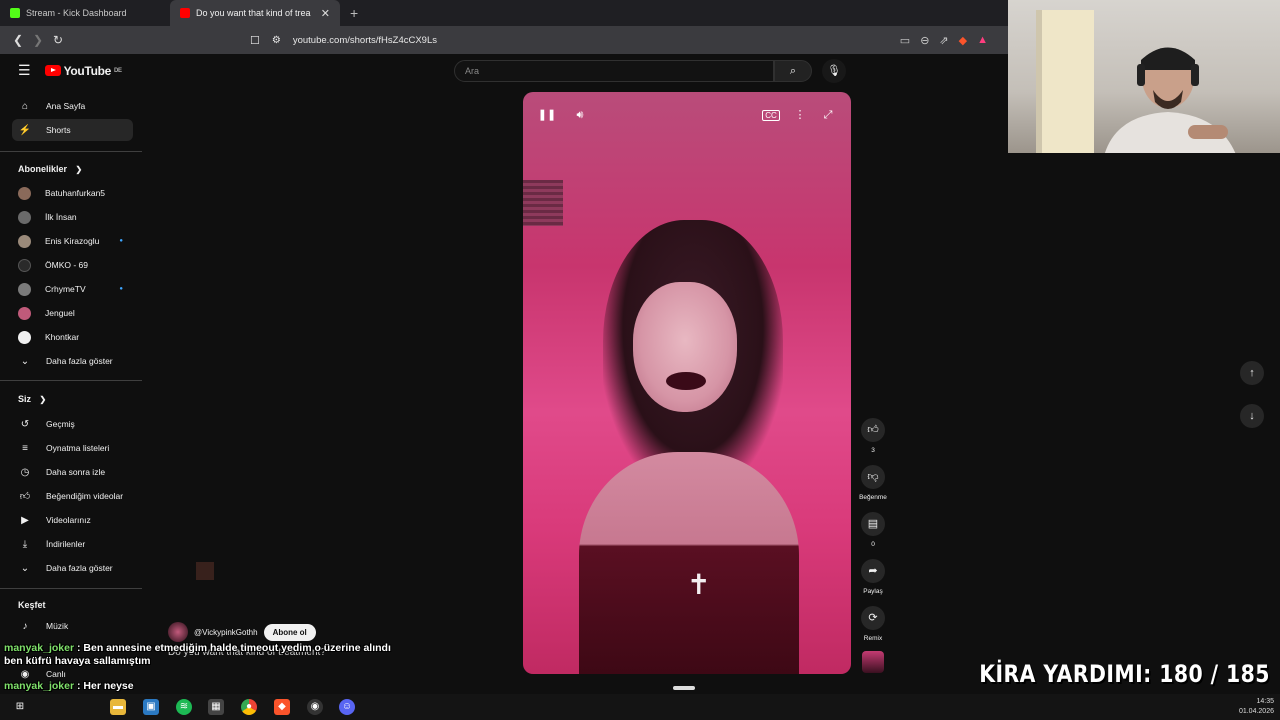  What do you see at coordinates (684, 688) in the screenshot?
I see `next-video-peek` at bounding box center [684, 688].